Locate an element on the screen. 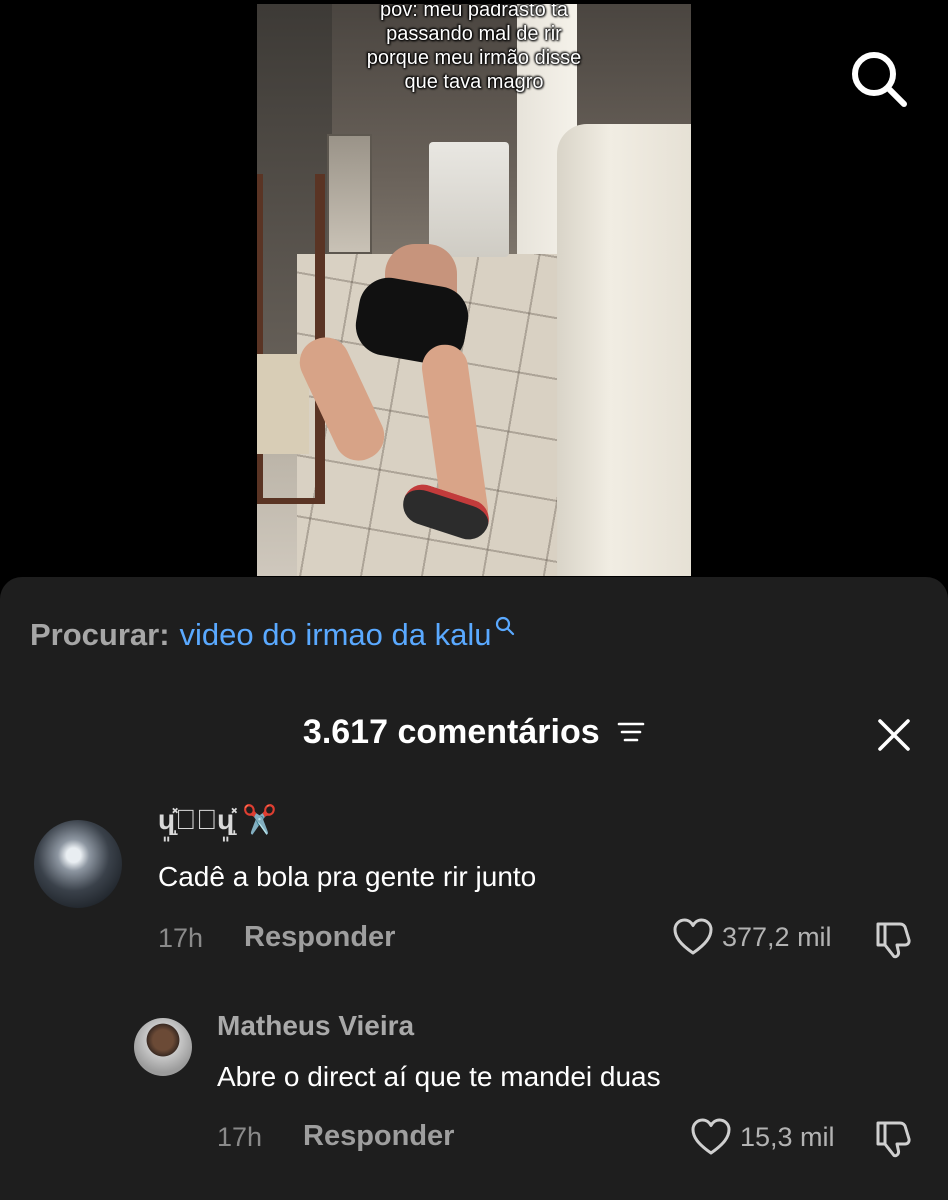 This screenshot has width=948, height=1200. video-scene-washer is located at coordinates (469, 199).